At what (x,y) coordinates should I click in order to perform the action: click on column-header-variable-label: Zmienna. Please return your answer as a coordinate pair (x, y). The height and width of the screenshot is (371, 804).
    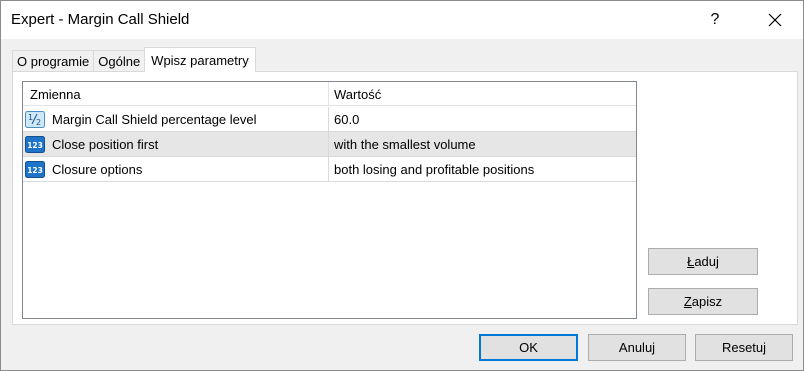
    Looking at the image, I should click on (55, 94).